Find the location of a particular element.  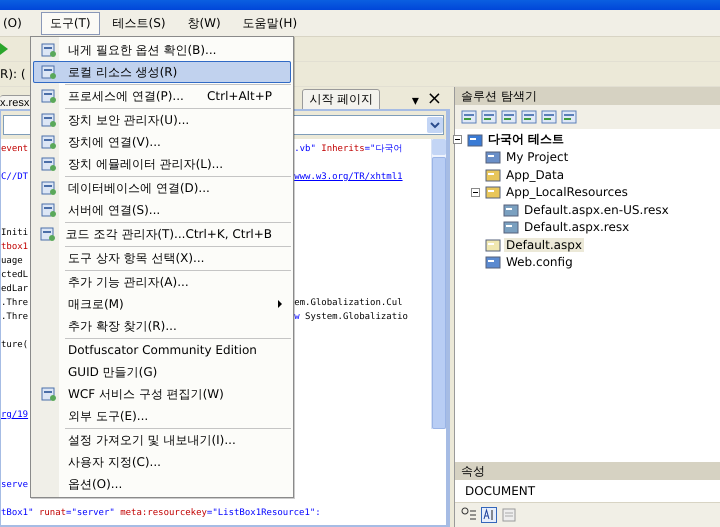

code-fragment: tbox1 is located at coordinates (14, 247).